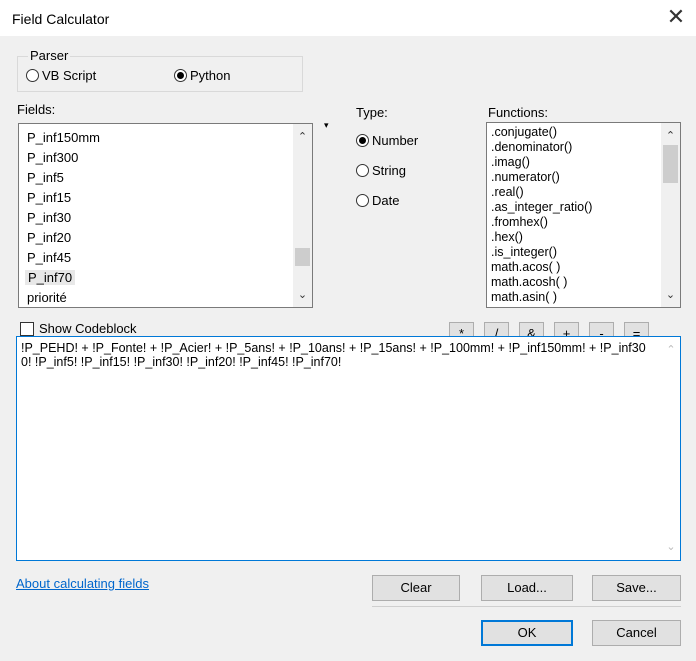 The height and width of the screenshot is (661, 696). Describe the element at coordinates (524, 297) in the screenshot. I see `function-item: math.asin( )` at that location.